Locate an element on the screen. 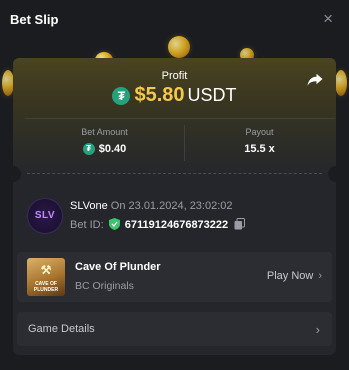  stats-box: Bet Amount ₮ $0.40 Payout 15.5 x is located at coordinates (180, 141).